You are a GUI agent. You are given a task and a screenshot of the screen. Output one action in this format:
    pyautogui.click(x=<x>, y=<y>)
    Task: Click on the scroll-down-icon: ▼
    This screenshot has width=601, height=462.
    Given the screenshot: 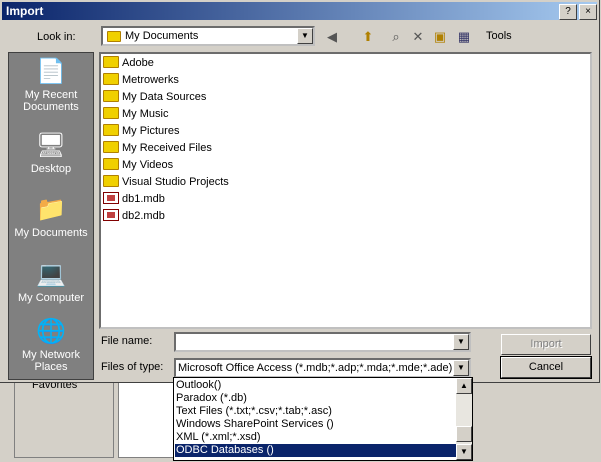 What is the action you would take?
    pyautogui.click(x=464, y=452)
    